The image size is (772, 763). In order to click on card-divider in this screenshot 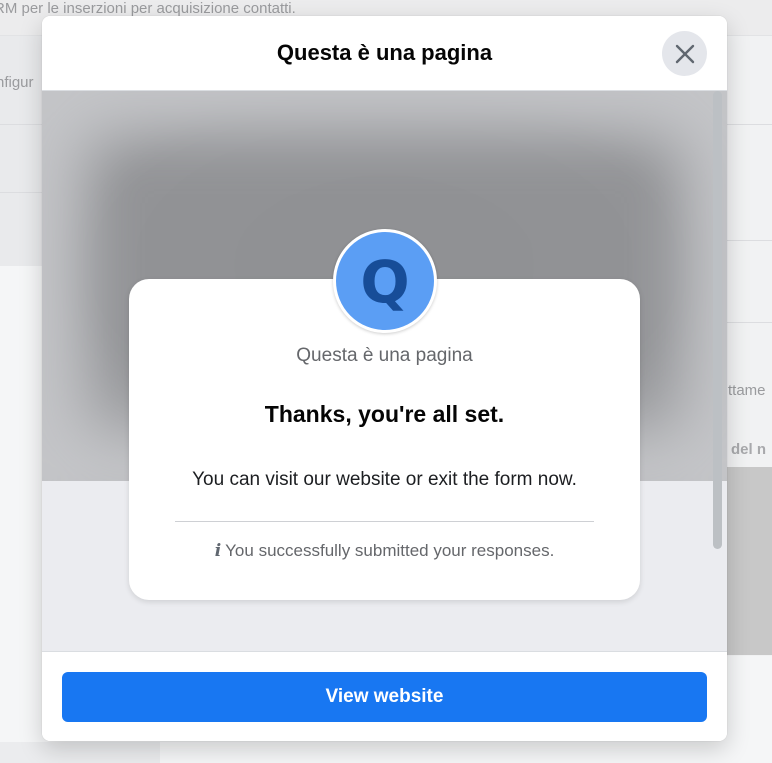, I will do `click(384, 521)`.